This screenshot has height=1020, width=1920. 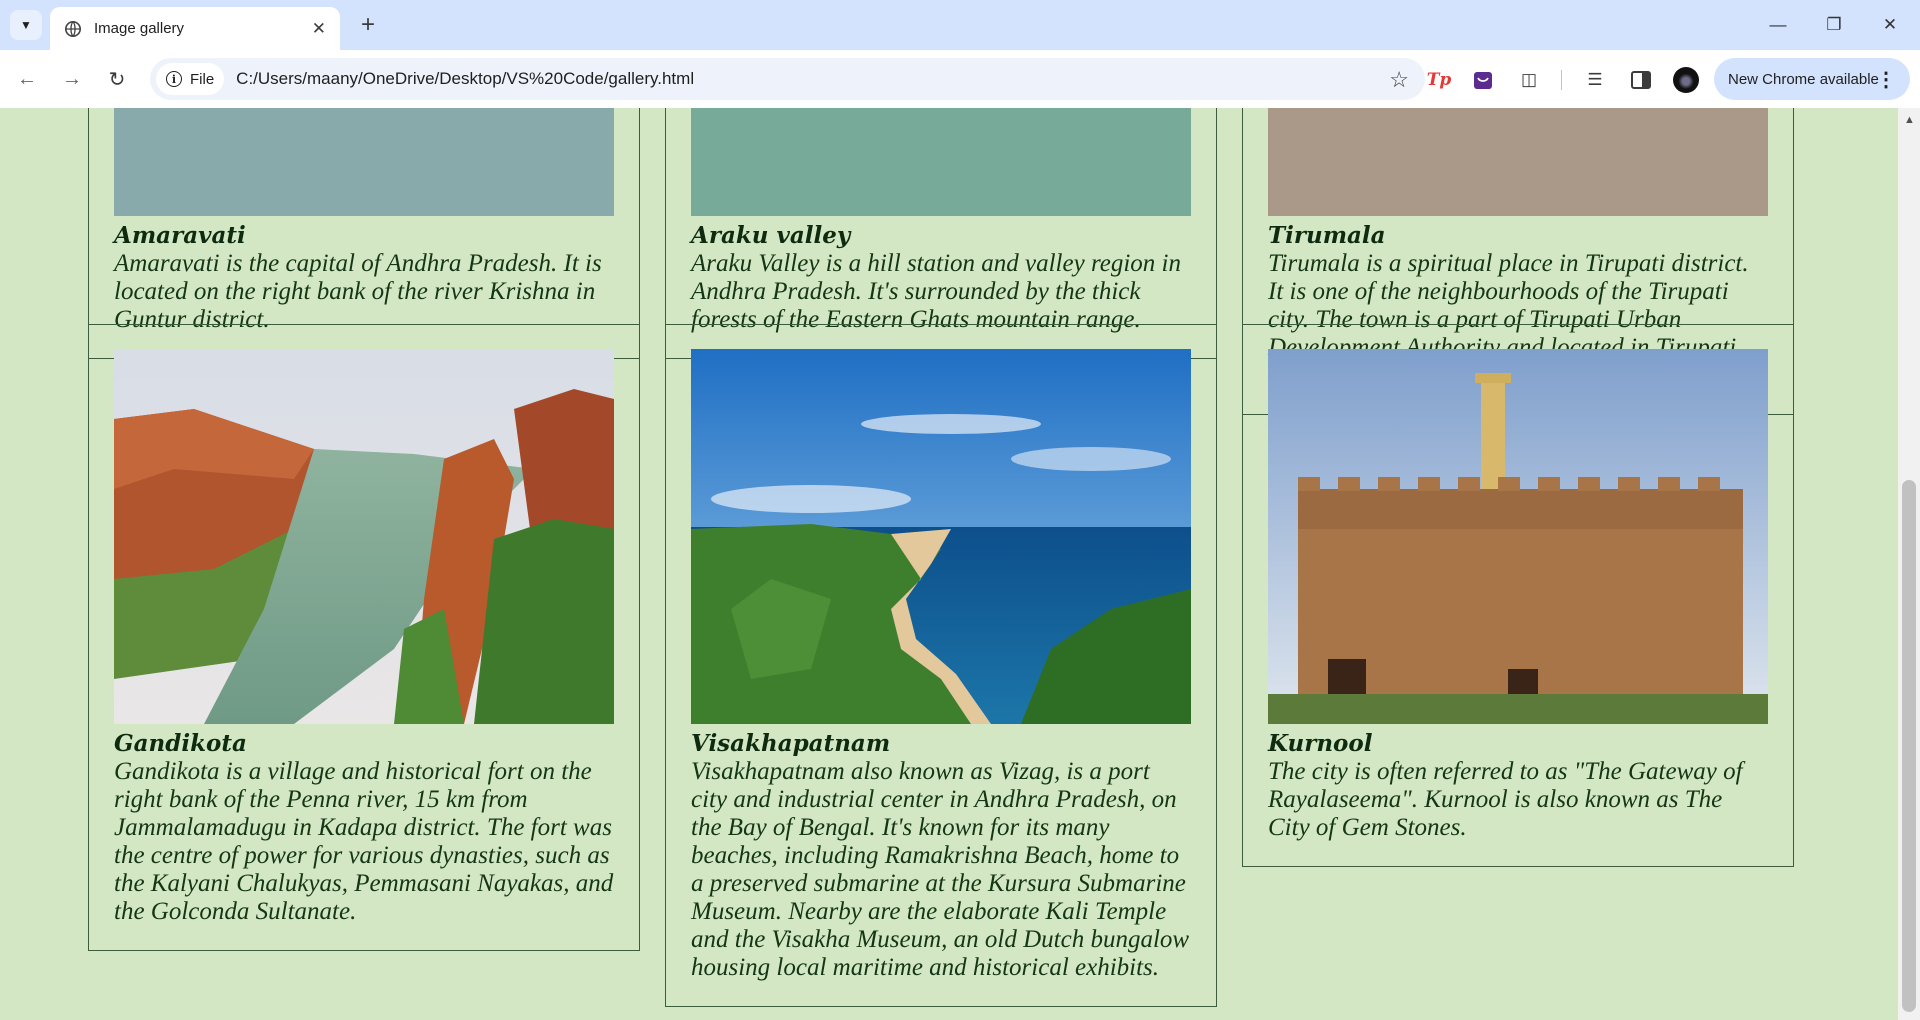 I want to click on site-info-chip: i File, so click(x=190, y=79).